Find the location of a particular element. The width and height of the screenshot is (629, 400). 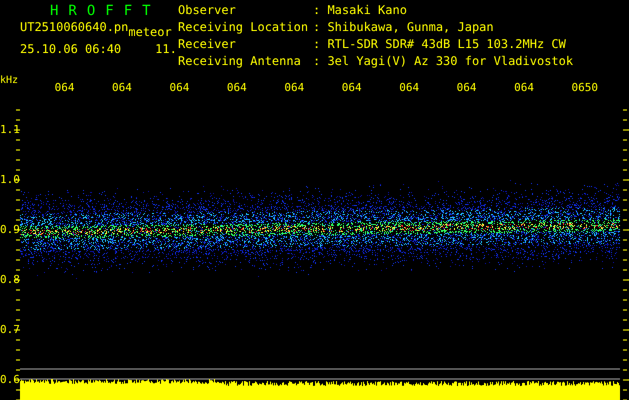

timestamp: 25.10.06 06:40 is located at coordinates (71, 48).